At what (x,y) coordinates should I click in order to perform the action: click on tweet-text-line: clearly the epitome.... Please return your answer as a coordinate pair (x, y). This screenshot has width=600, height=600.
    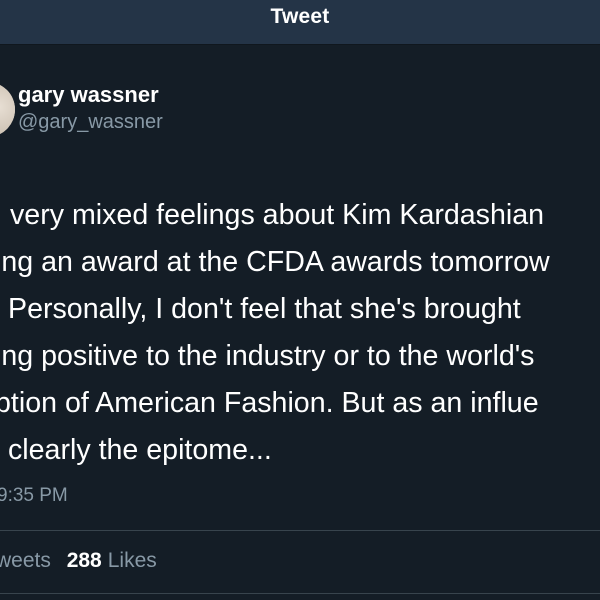
    Looking at the image, I should click on (140, 450).